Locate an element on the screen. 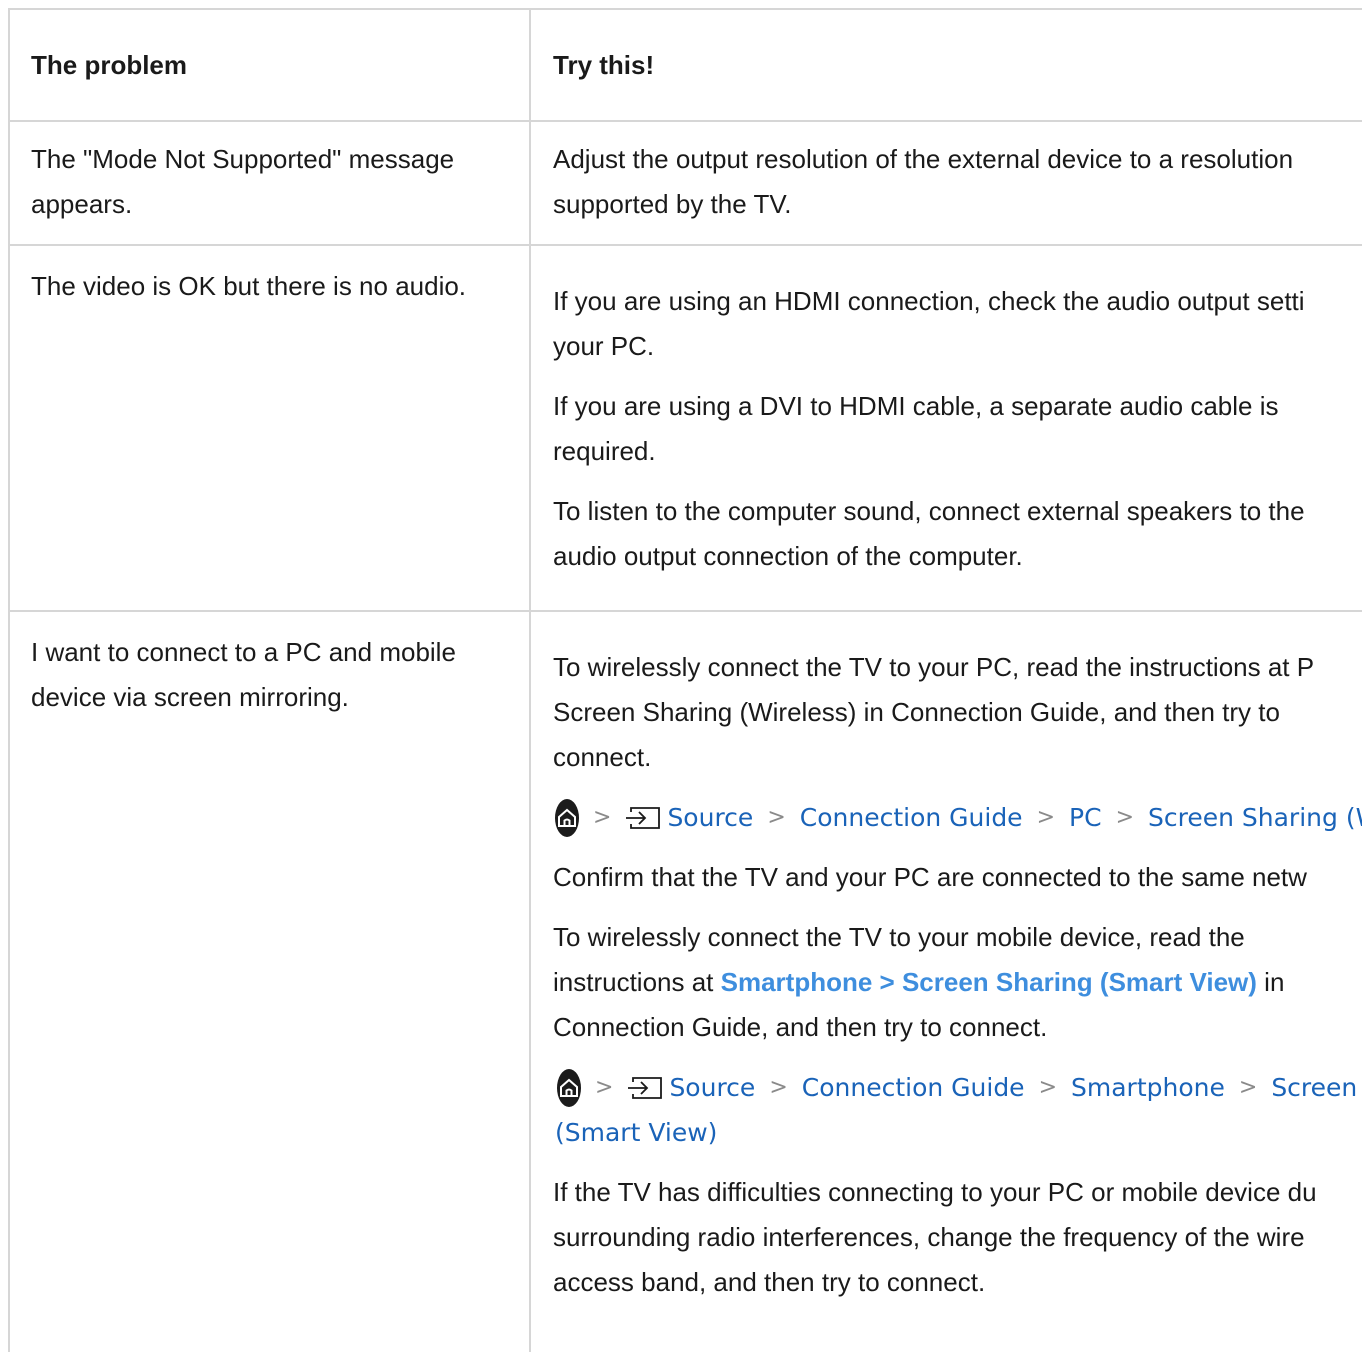 The height and width of the screenshot is (1352, 1362). problem-text: I want to connect to a PC and mobile is located at coordinates (243, 652).